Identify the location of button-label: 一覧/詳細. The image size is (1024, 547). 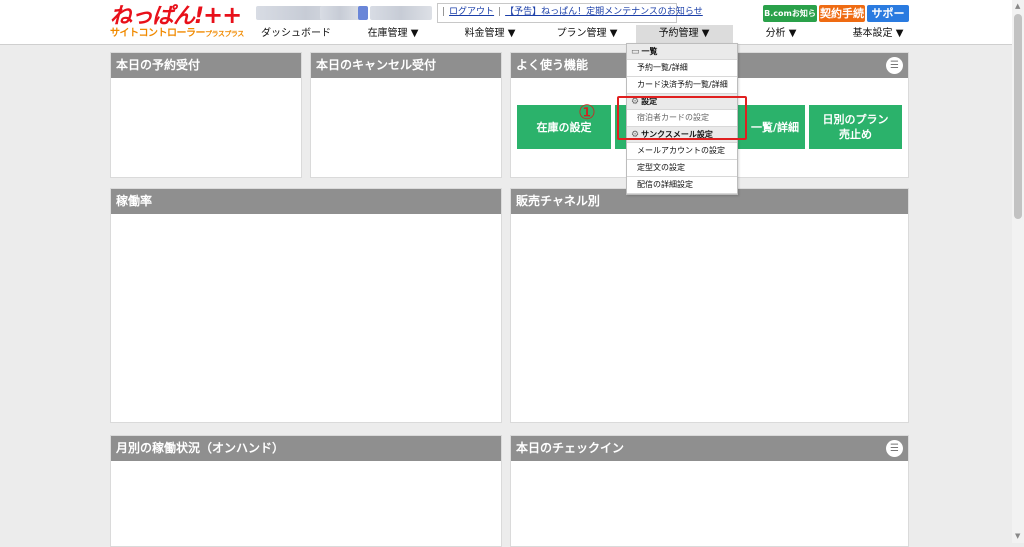
(774, 127).